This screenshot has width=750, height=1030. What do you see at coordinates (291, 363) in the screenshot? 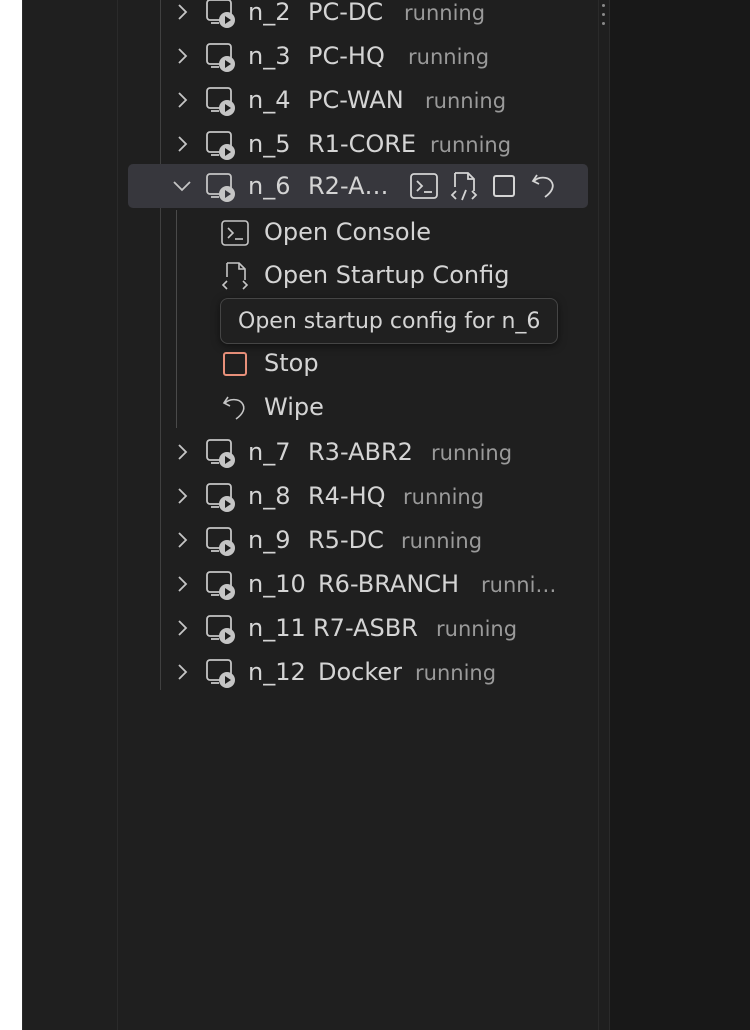
I see `action-label: Stop` at bounding box center [291, 363].